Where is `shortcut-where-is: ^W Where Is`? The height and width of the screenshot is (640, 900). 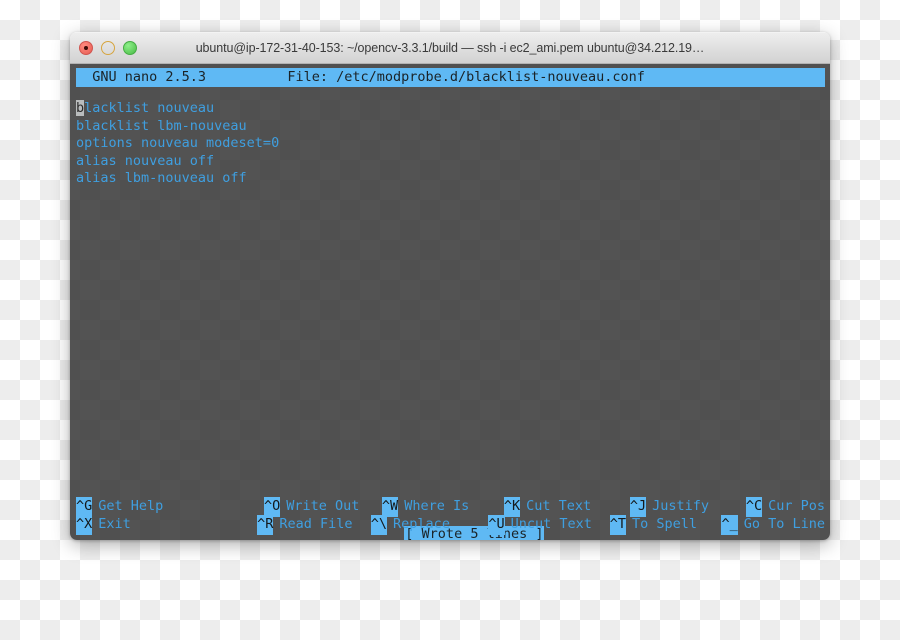
shortcut-where-is: ^W Where Is is located at coordinates (442, 507).